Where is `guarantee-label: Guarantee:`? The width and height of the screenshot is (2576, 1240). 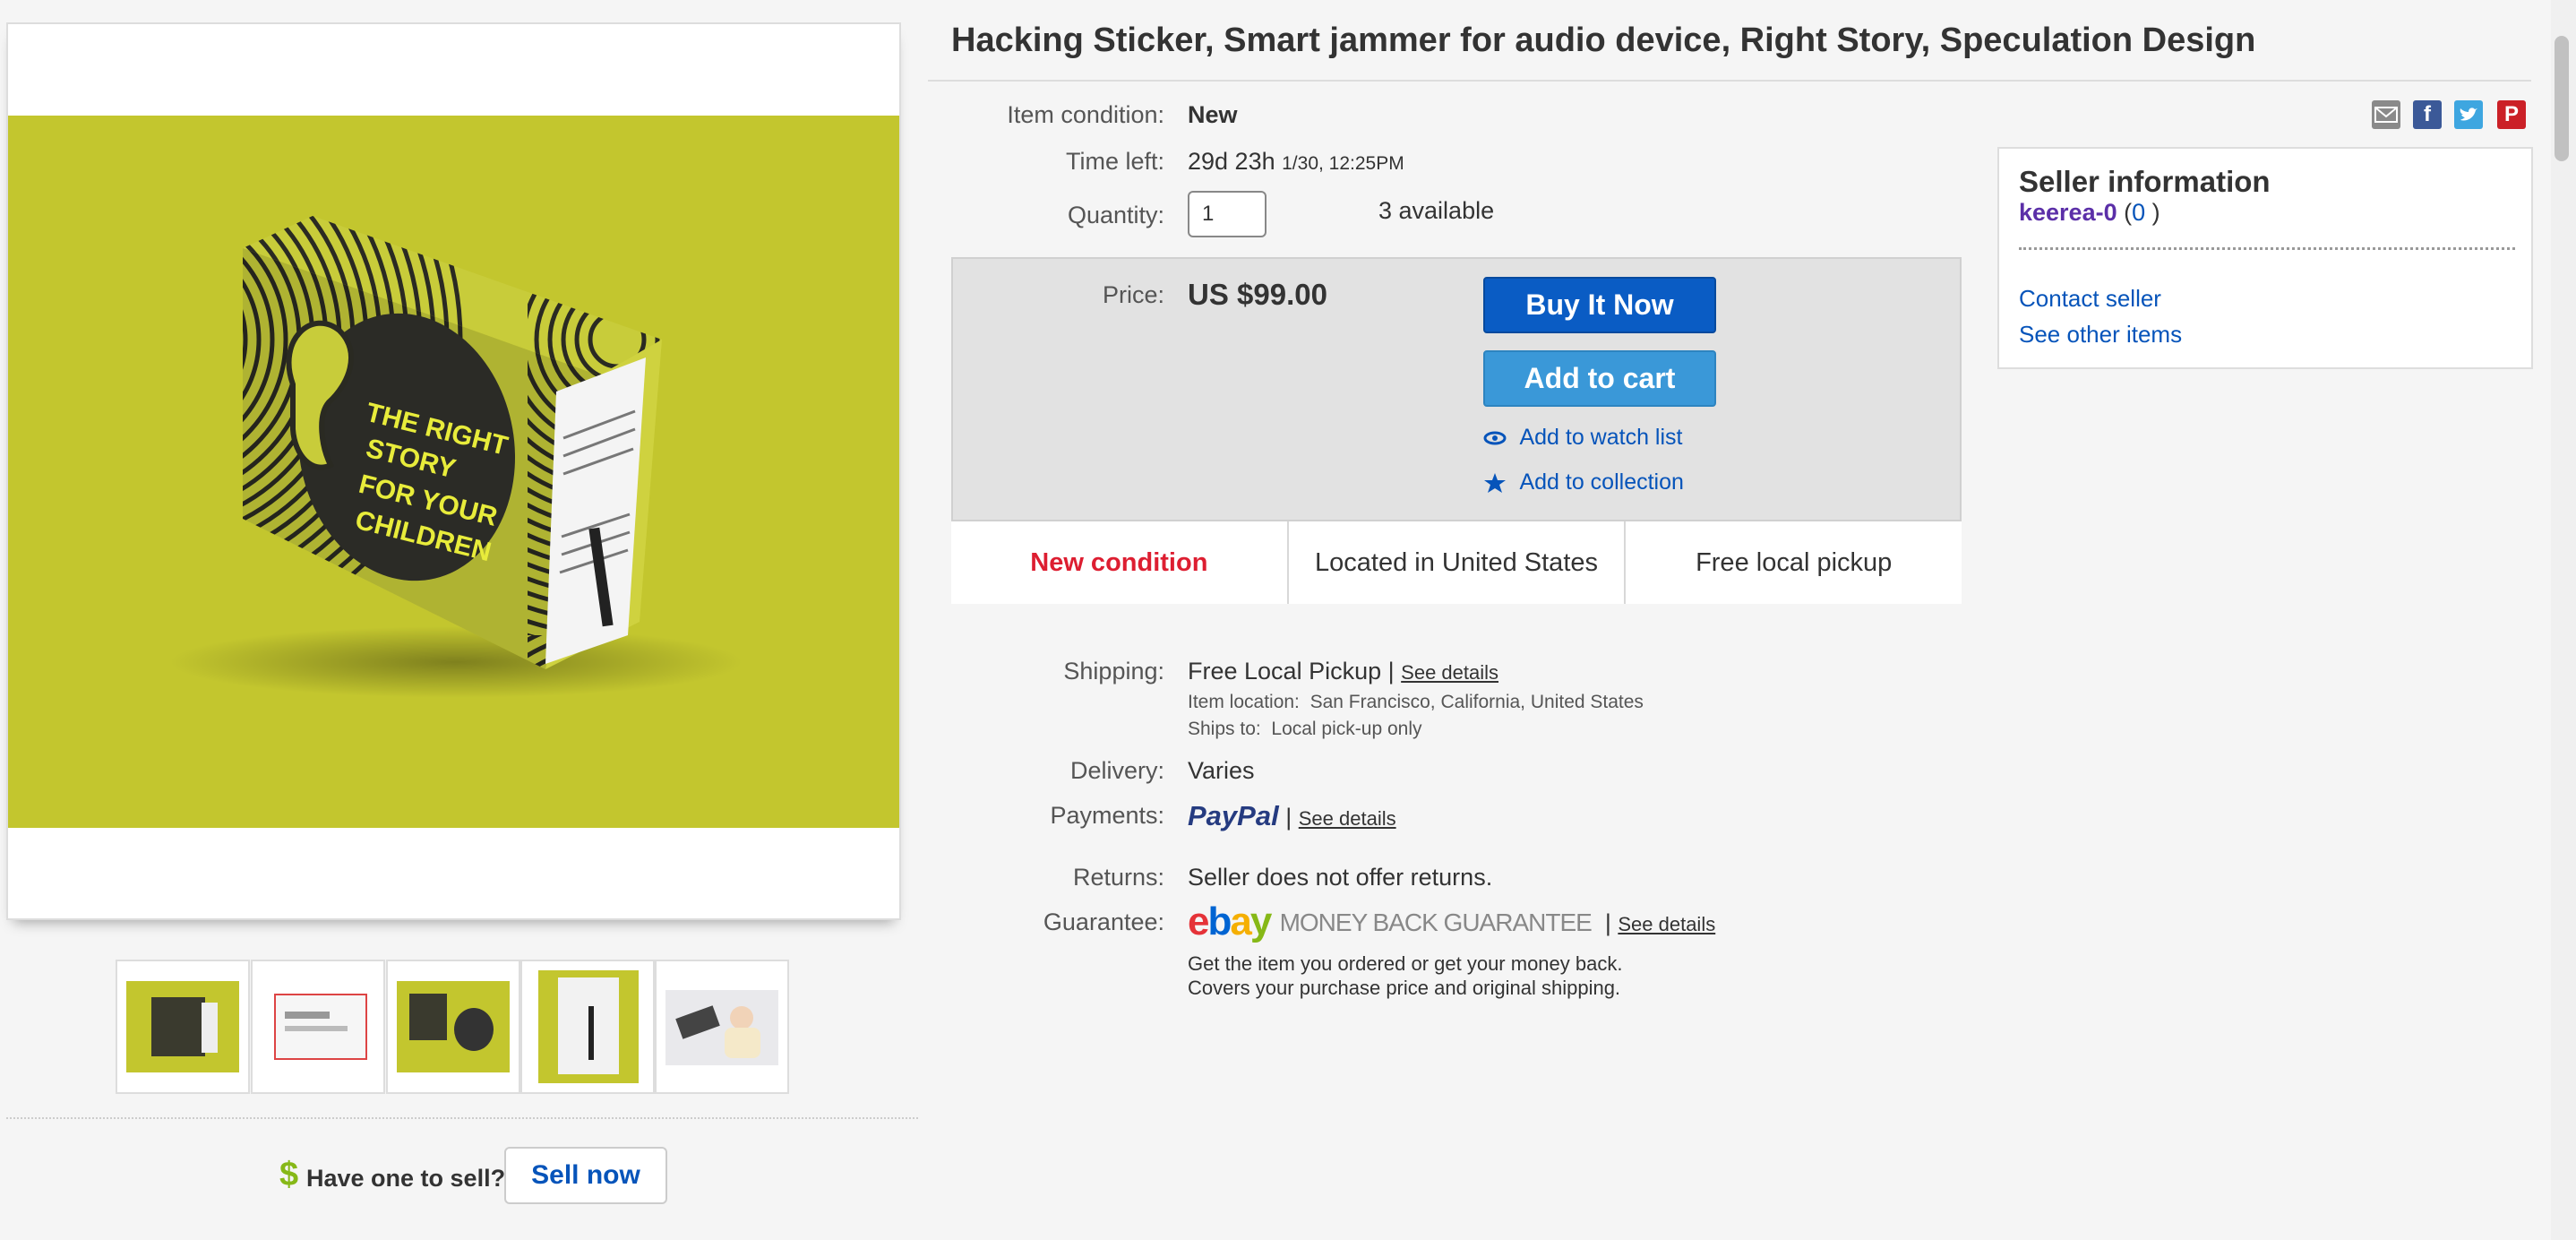 guarantee-label: Guarantee: is located at coordinates (1103, 921).